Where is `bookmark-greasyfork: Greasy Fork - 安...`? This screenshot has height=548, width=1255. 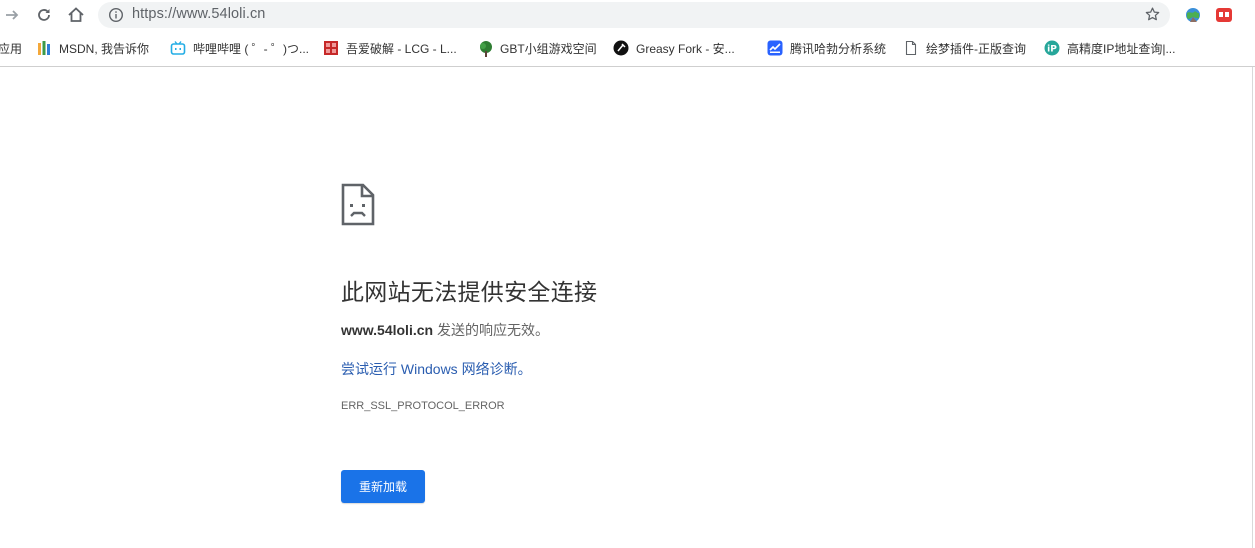
bookmark-greasyfork: Greasy Fork - 安... is located at coordinates (674, 48).